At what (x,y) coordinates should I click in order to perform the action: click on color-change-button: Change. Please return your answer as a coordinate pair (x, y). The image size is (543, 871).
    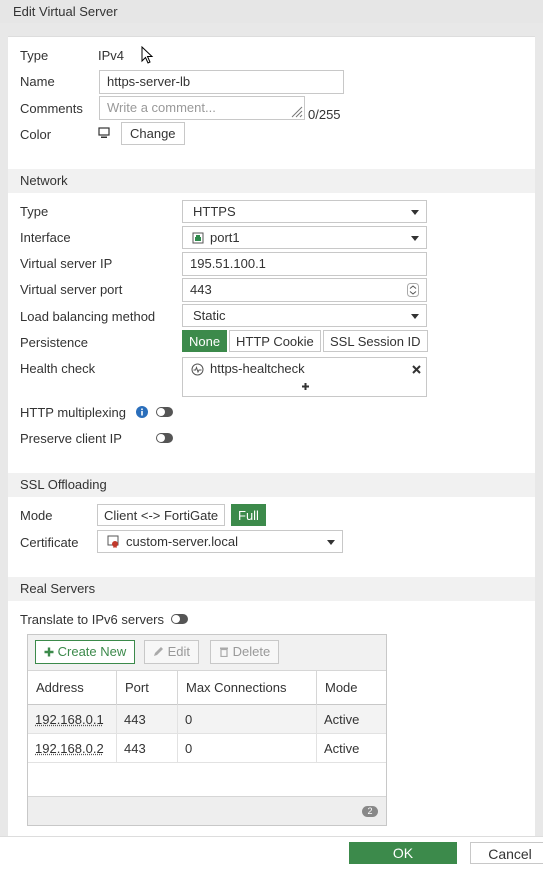
    Looking at the image, I should click on (153, 133).